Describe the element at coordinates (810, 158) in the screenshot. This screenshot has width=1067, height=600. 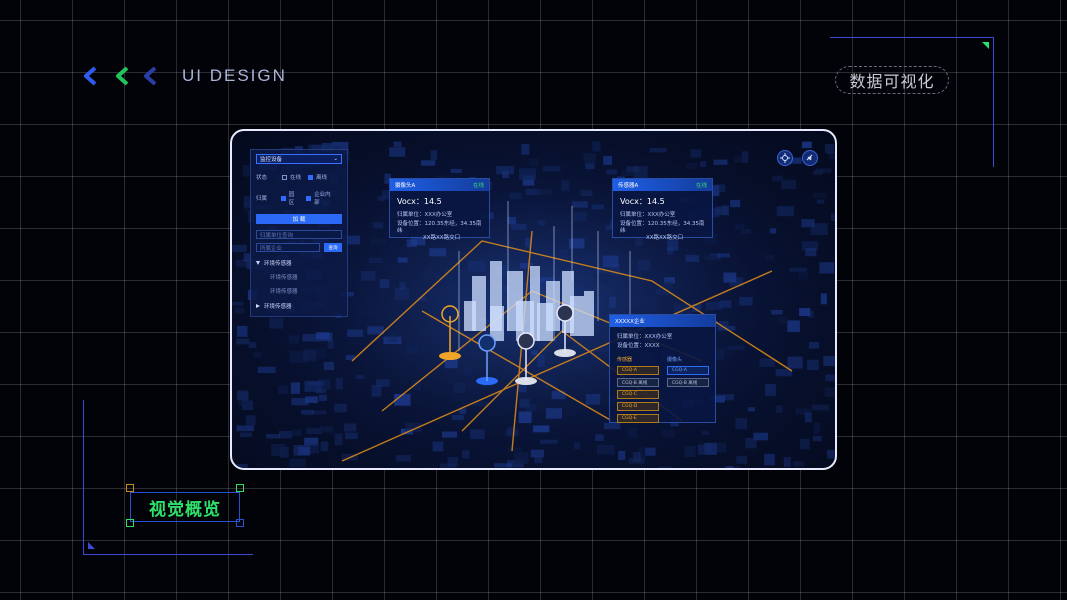
I see `satellite-icon` at that location.